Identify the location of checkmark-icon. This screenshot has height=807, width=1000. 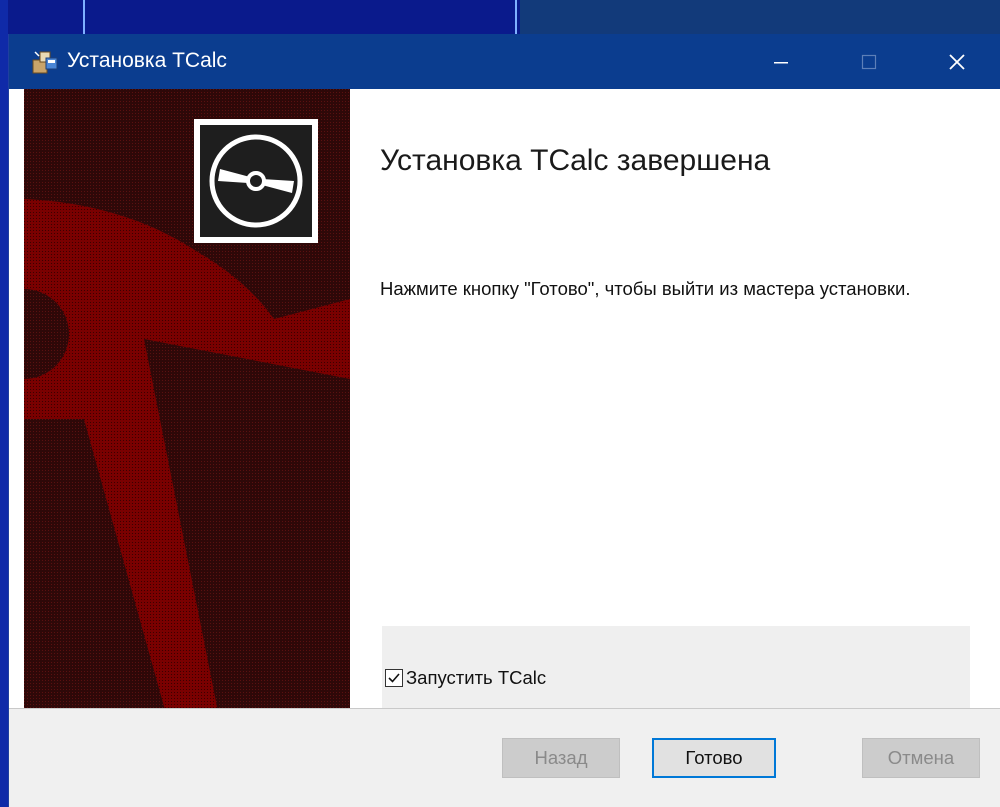
(394, 678).